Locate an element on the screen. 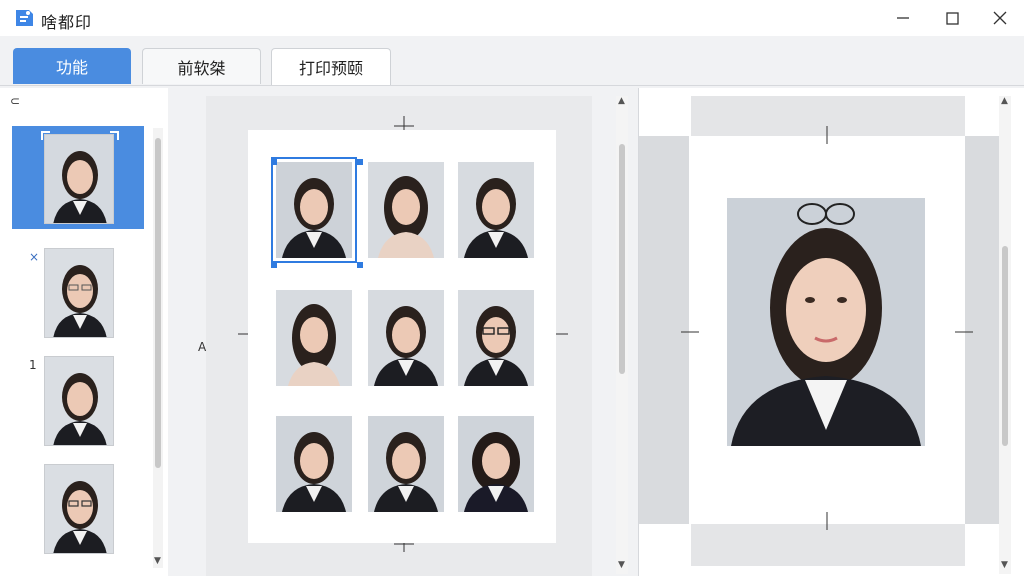 The image size is (1024, 576). thumbnail-marker: × is located at coordinates (34, 257).